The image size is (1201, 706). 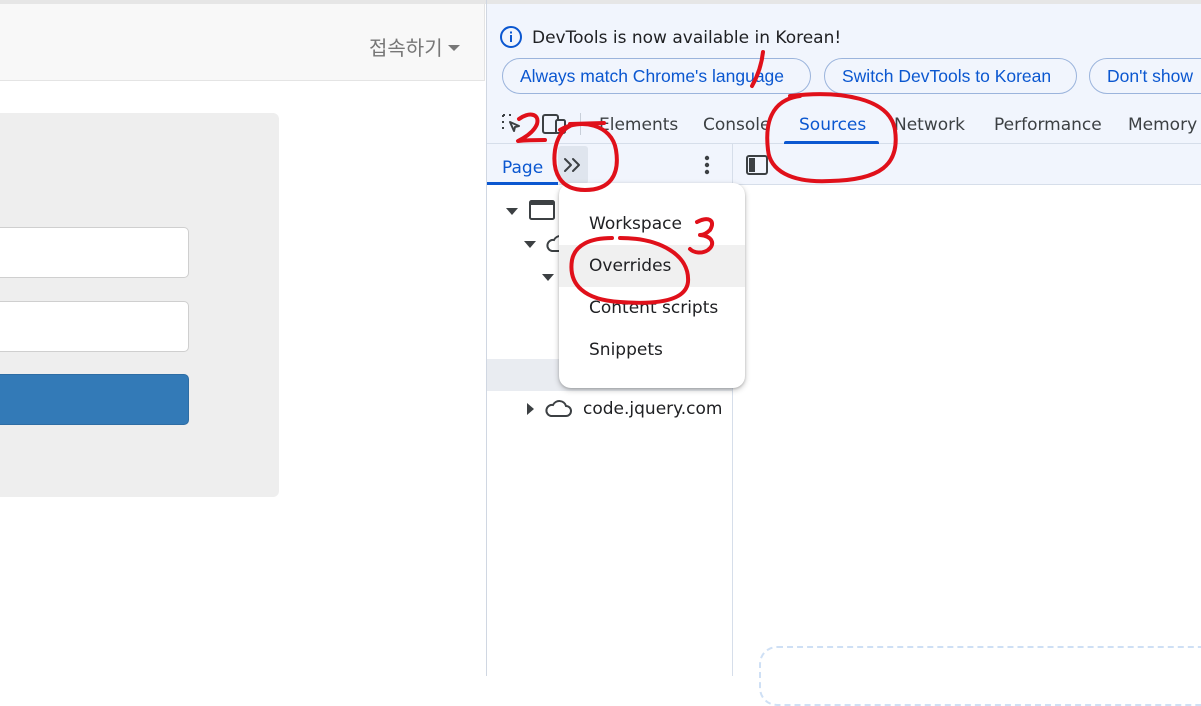 I want to click on tab-elements: Elements, so click(x=638, y=125).